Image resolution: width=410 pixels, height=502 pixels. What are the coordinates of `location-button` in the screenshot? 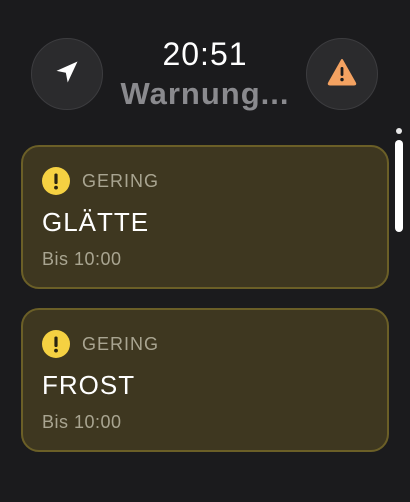 It's located at (67, 74).